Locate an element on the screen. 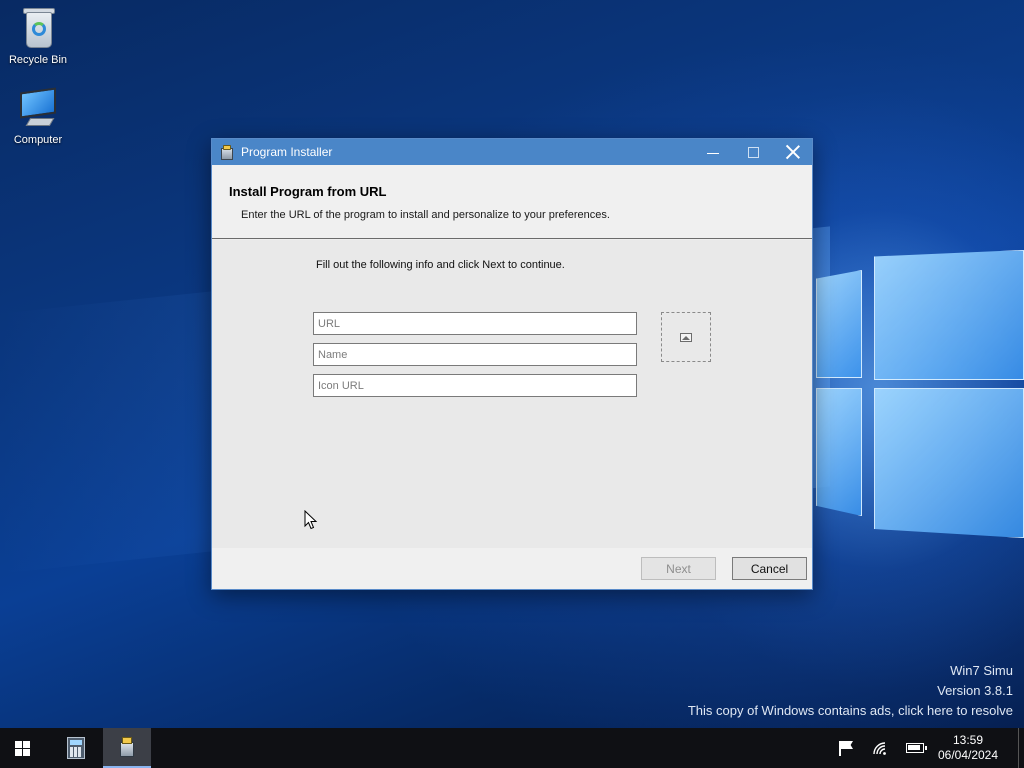  start-button is located at coordinates (22, 748).